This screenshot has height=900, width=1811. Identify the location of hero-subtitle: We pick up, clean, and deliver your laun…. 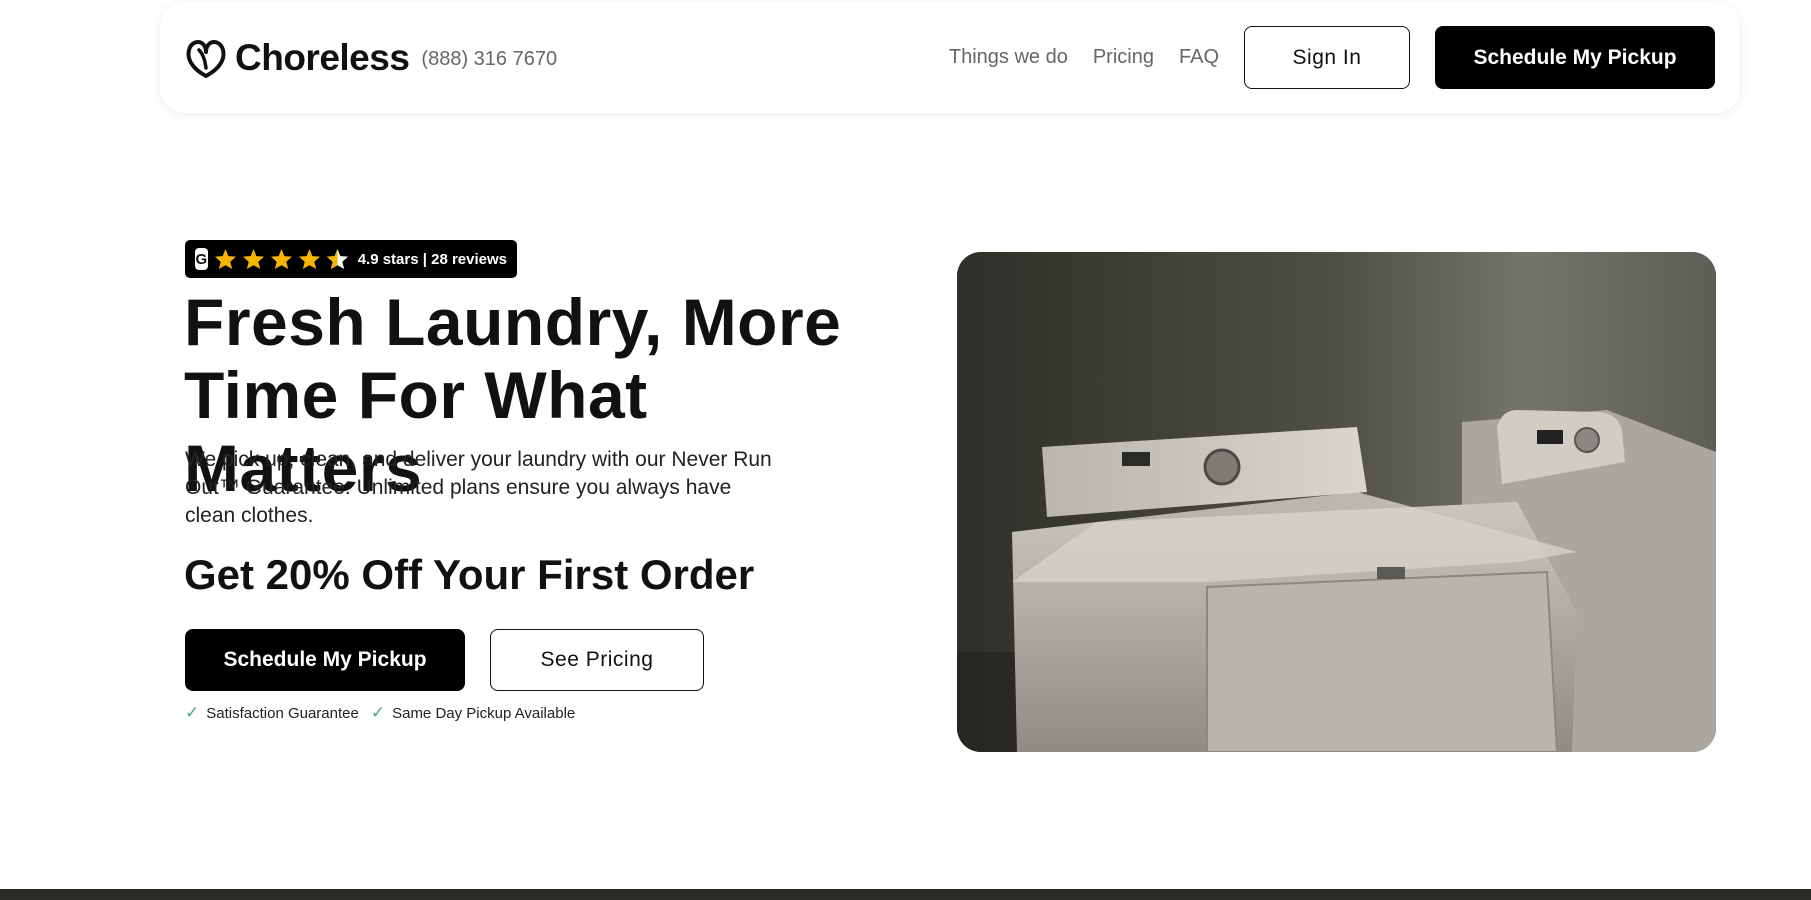
(478, 487).